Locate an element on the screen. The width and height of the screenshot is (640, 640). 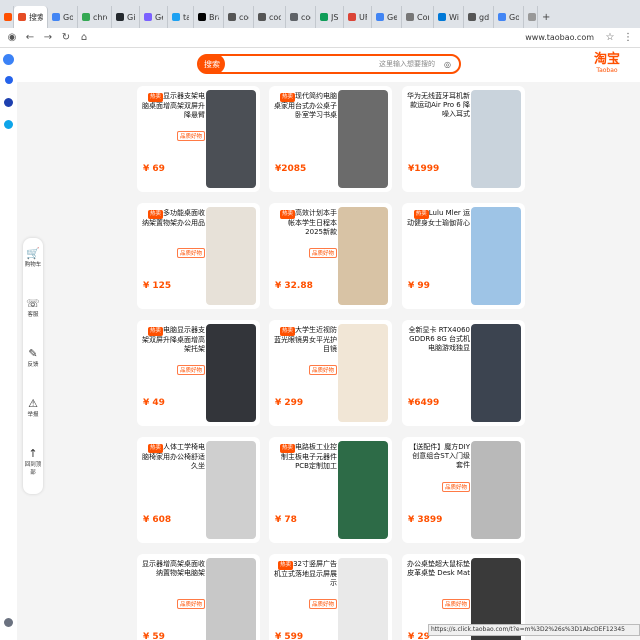
hot-badge: 热卖 is located at coordinates (155, 331).